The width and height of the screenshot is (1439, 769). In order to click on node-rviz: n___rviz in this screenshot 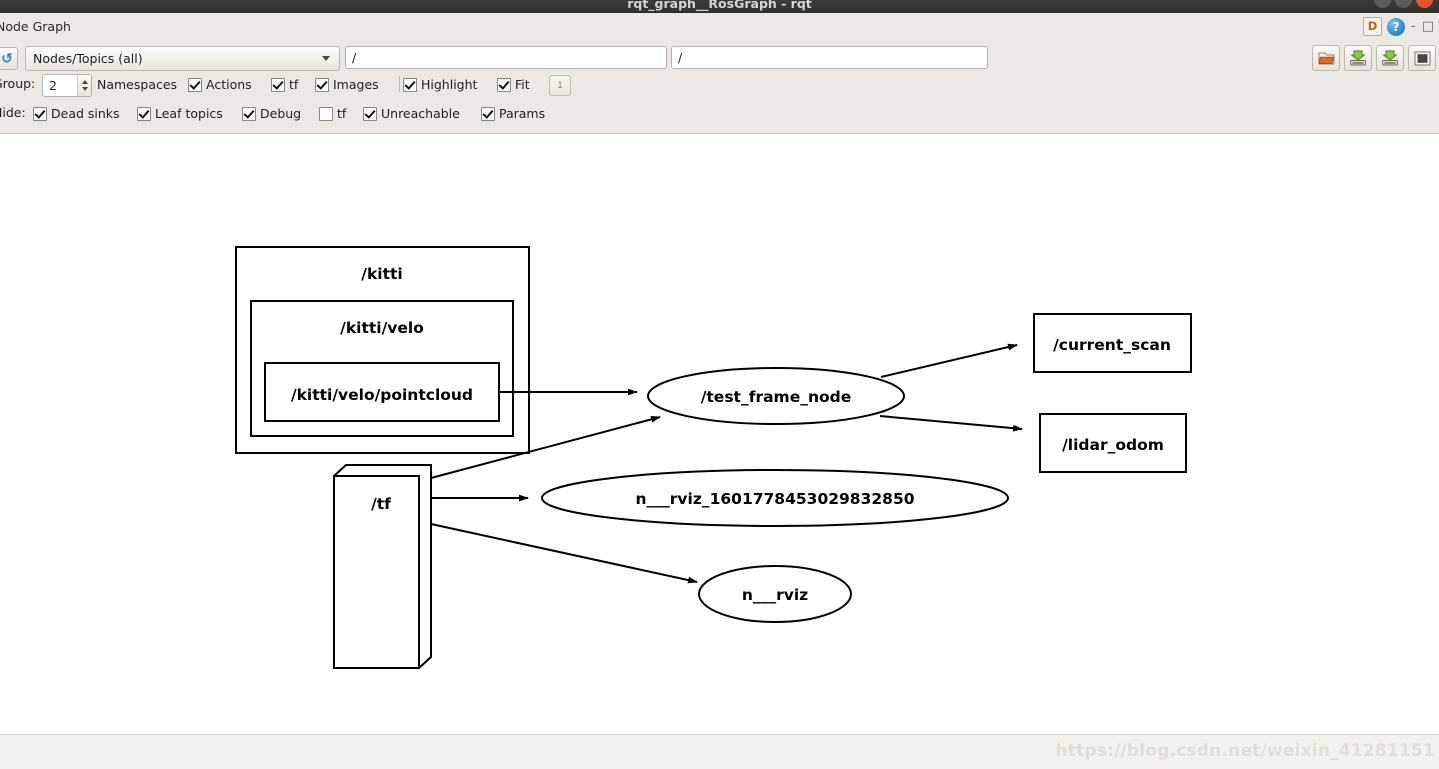, I will do `click(775, 594)`.